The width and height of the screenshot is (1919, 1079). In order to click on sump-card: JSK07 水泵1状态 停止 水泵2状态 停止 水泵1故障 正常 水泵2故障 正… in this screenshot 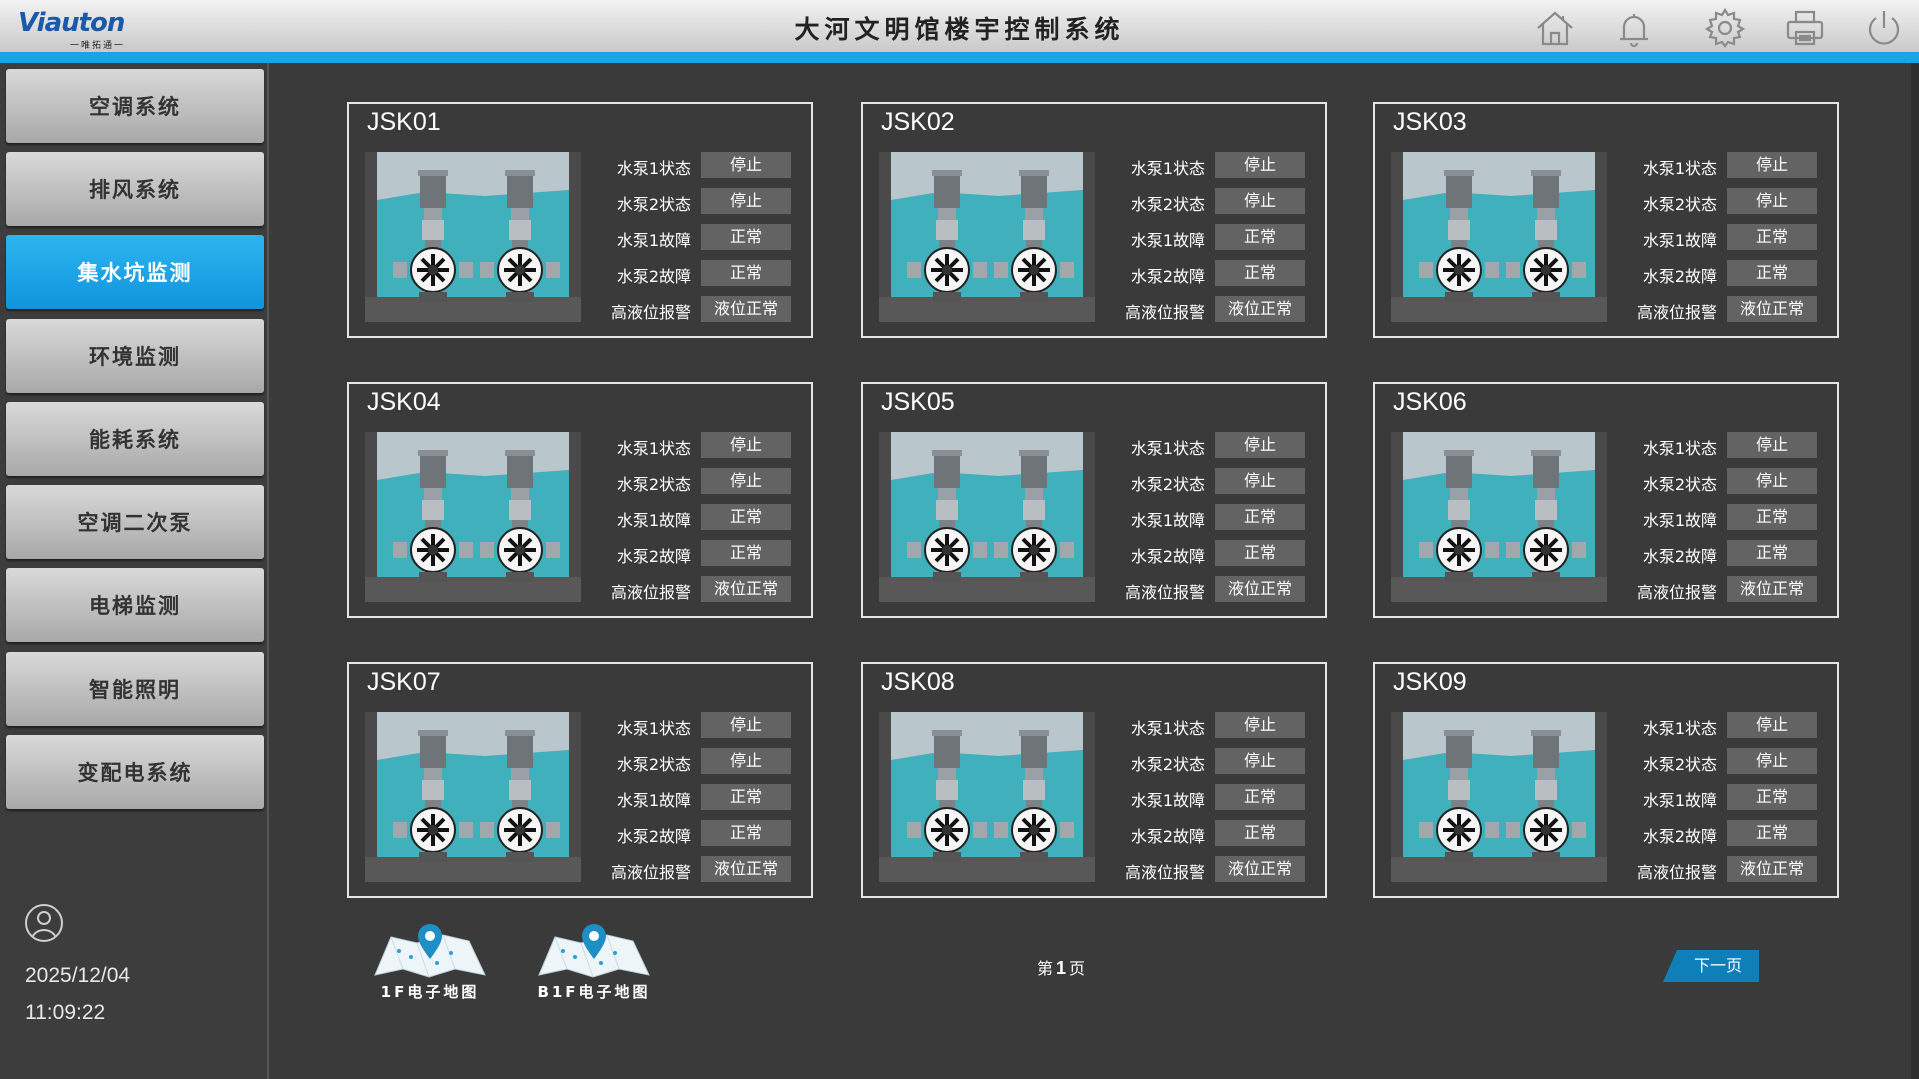, I will do `click(580, 780)`.